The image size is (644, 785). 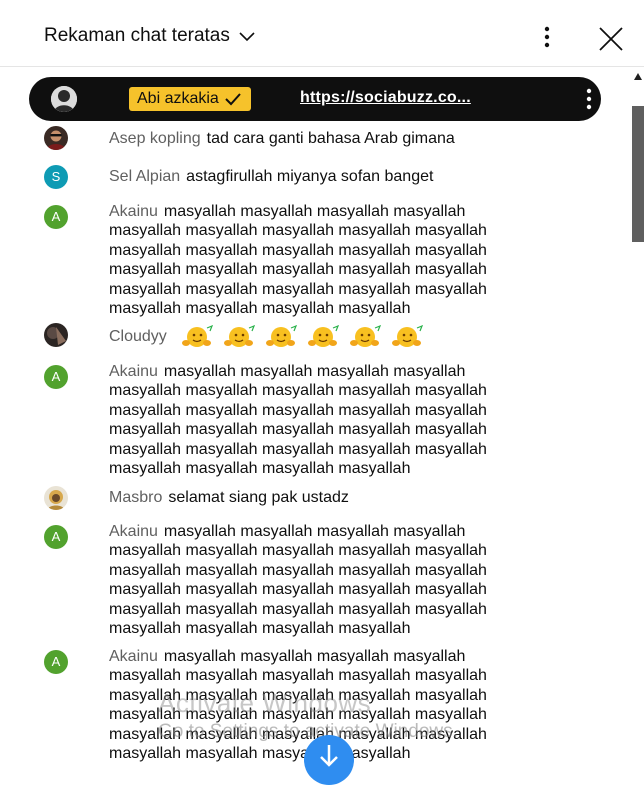 I want to click on header-title: Rekaman chat teratas, so click(x=137, y=35).